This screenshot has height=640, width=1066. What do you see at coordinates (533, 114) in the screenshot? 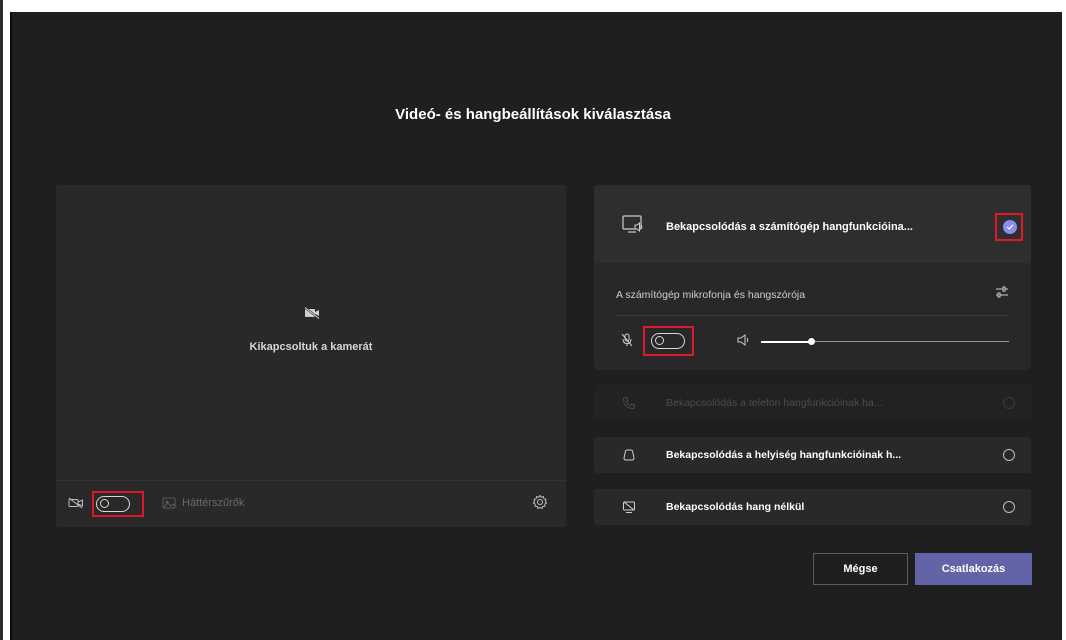
I see `dialog-title: Videó- és hangbeállítások kiválasztása` at bounding box center [533, 114].